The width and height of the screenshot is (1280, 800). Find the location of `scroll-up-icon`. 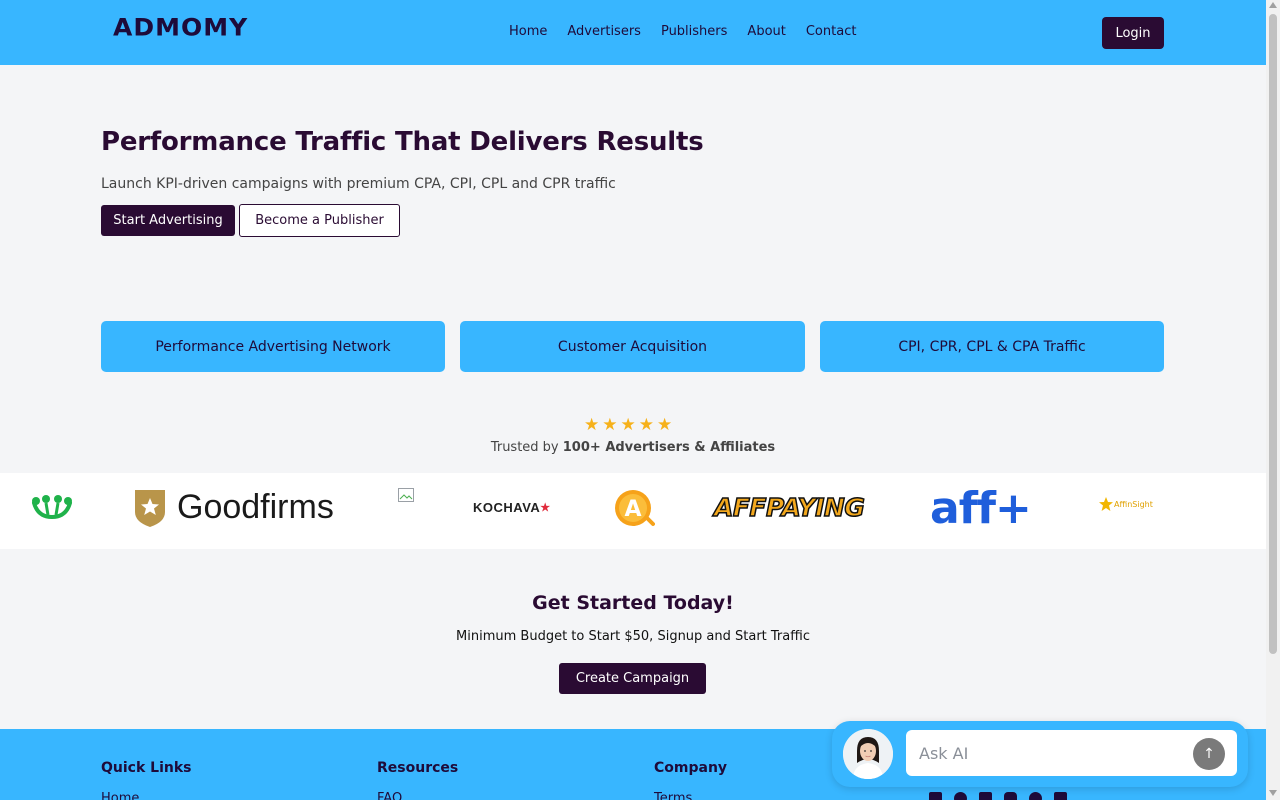

scroll-up-icon is located at coordinates (1273, 5).